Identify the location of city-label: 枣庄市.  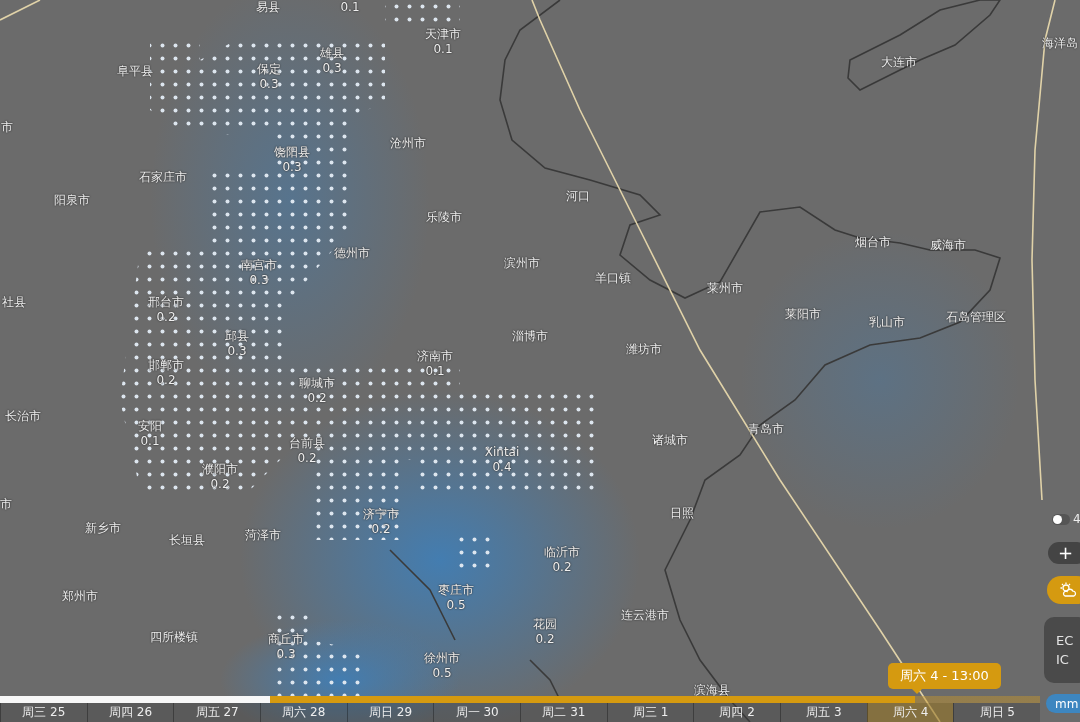
(456, 590).